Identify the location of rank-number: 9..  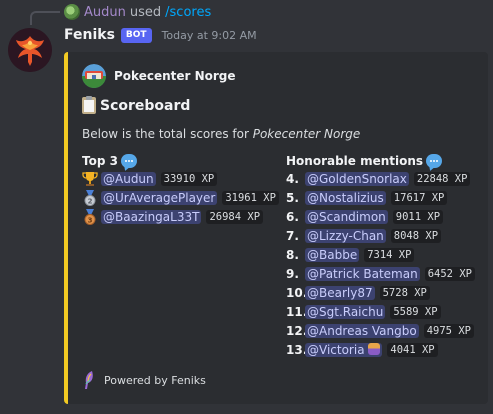
(292, 273).